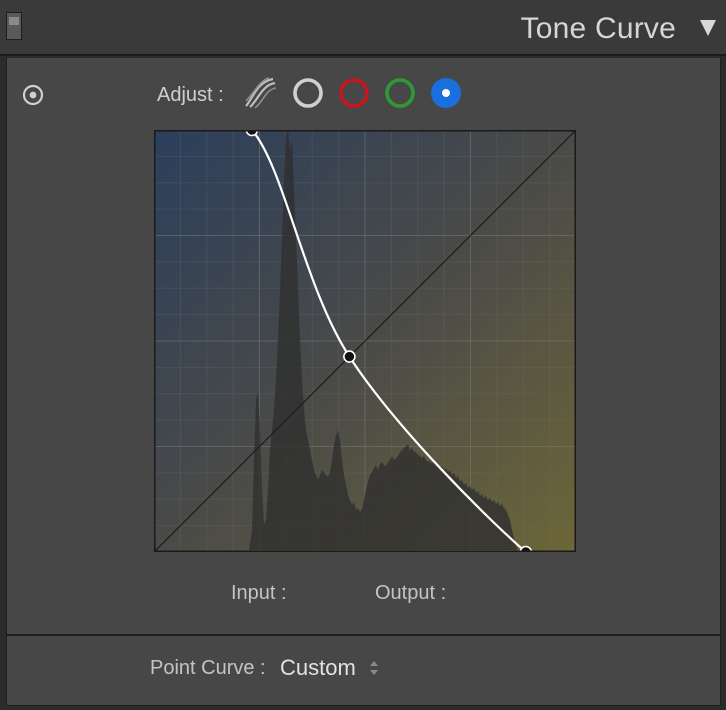 This screenshot has width=726, height=710. What do you see at coordinates (400, 93) in the screenshot?
I see `green-channel-circle-icon` at bounding box center [400, 93].